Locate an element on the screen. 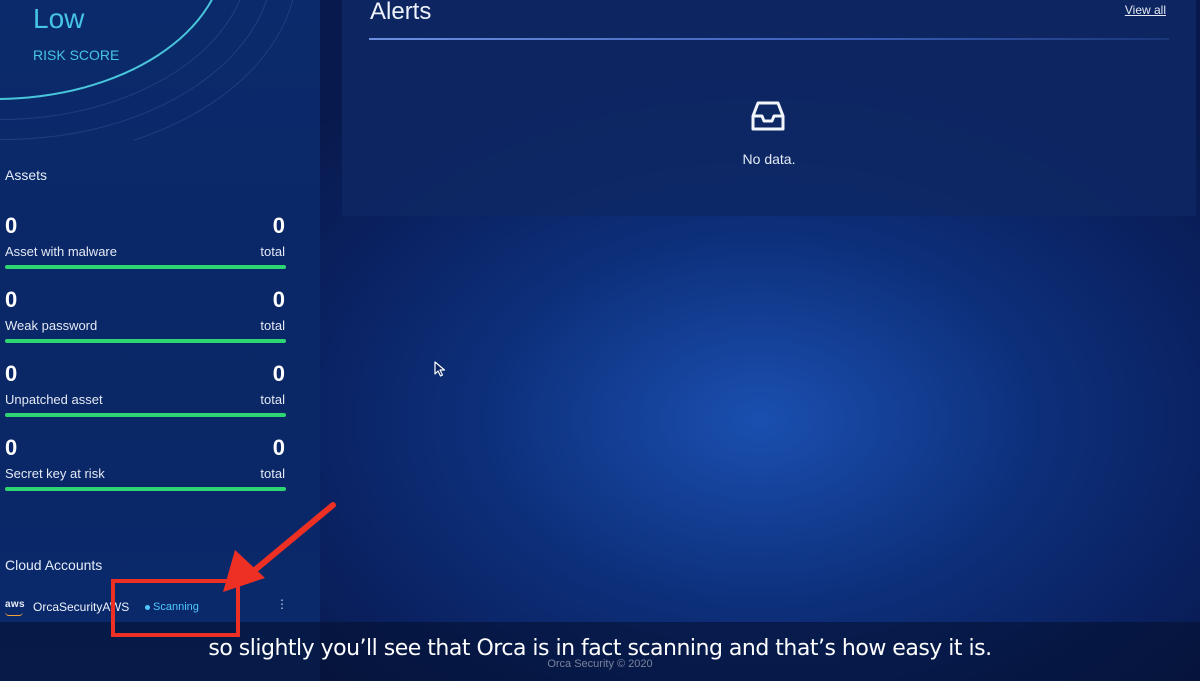 This screenshot has width=1200, height=681. assets-section-title: Assets is located at coordinates (26, 175).